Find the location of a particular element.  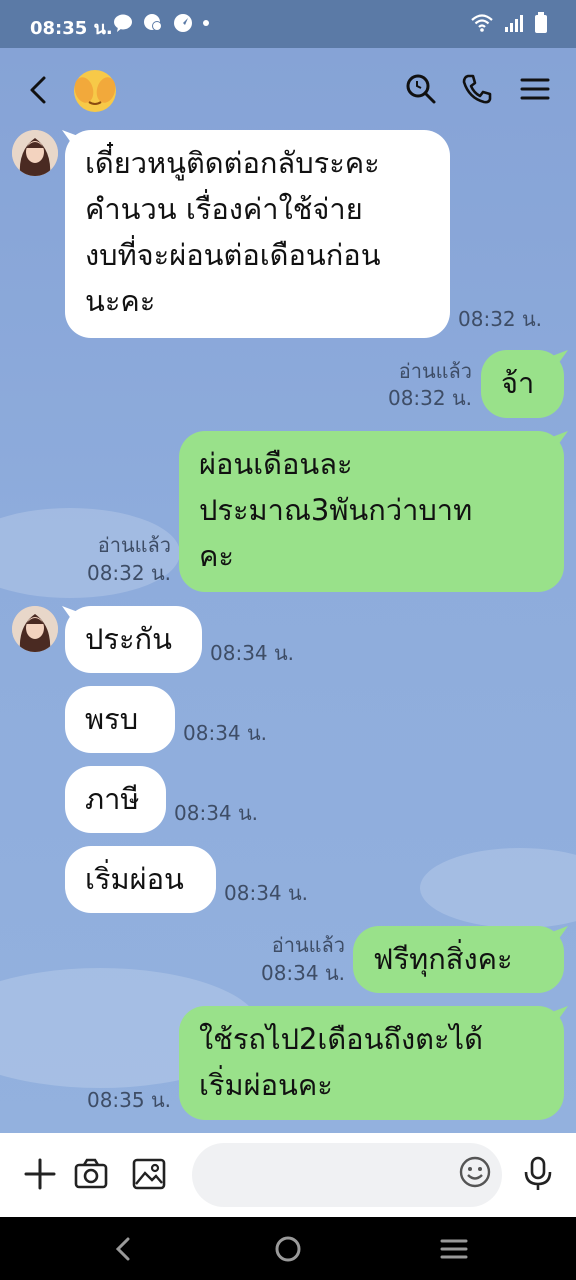

incoming-message: เริ่มผ่อน is located at coordinates (140, 879).